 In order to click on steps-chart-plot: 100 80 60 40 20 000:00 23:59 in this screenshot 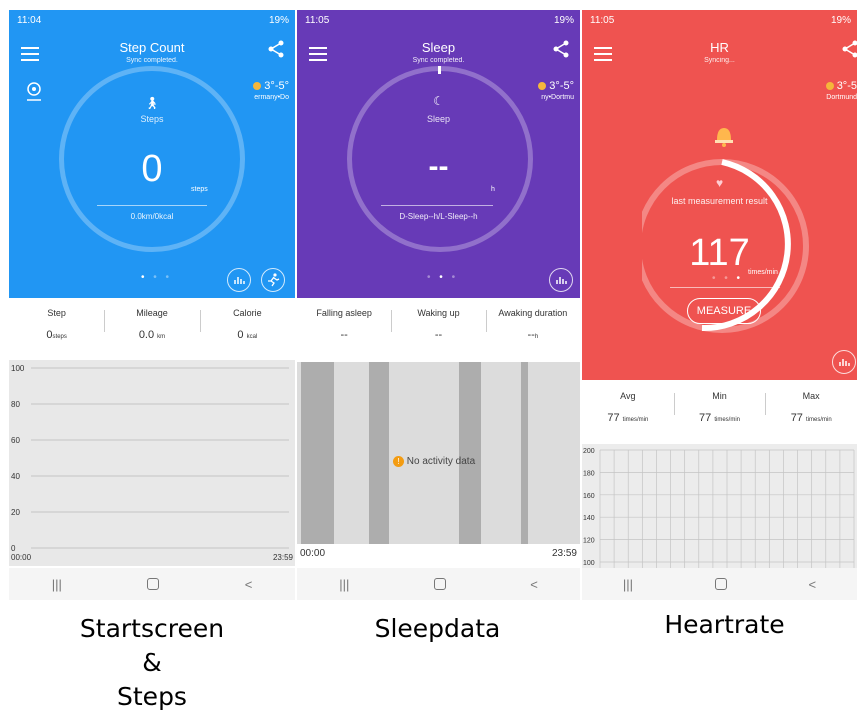, I will do `click(152, 463)`.